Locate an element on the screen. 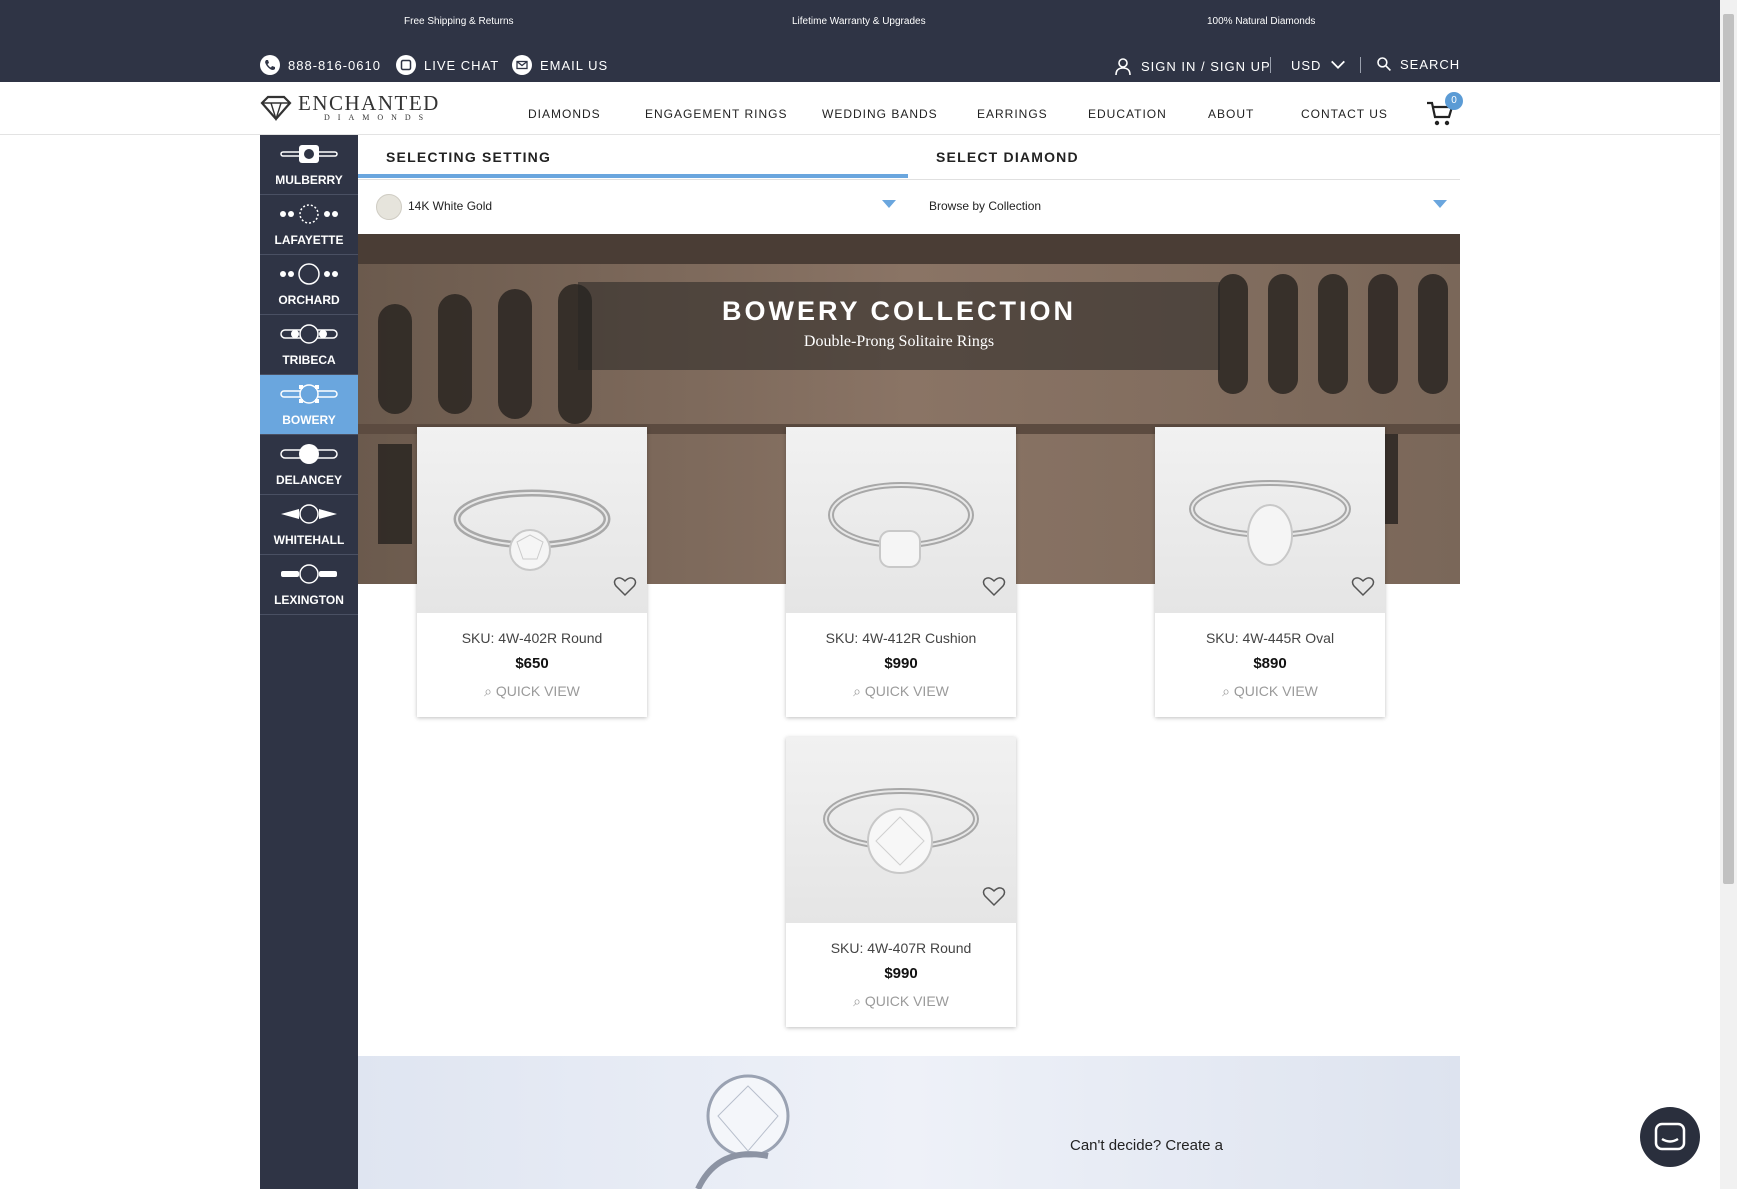  ring-photo is located at coordinates (742, 1131).